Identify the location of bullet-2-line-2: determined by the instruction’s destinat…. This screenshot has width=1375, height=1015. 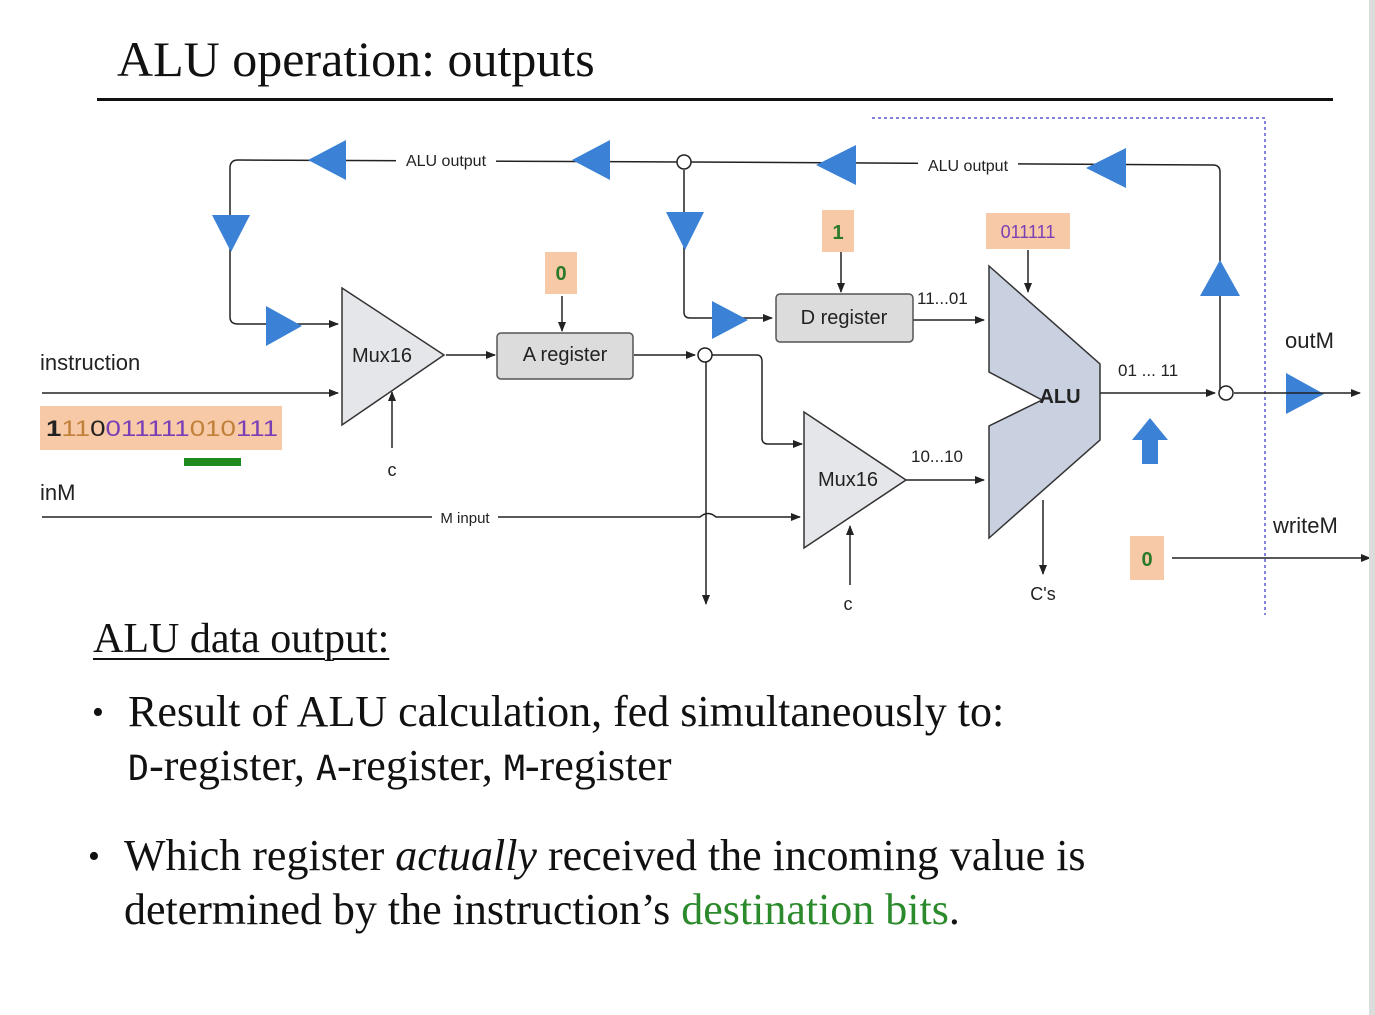
(542, 909).